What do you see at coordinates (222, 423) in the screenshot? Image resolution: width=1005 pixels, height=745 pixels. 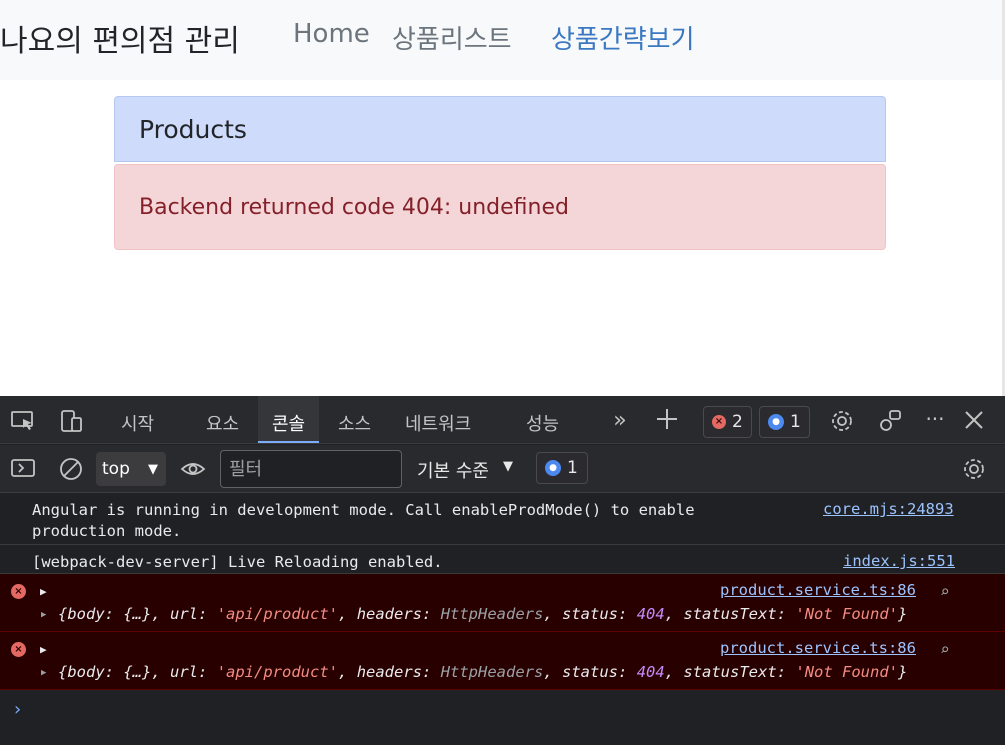 I see `tab-elements: 요소` at bounding box center [222, 423].